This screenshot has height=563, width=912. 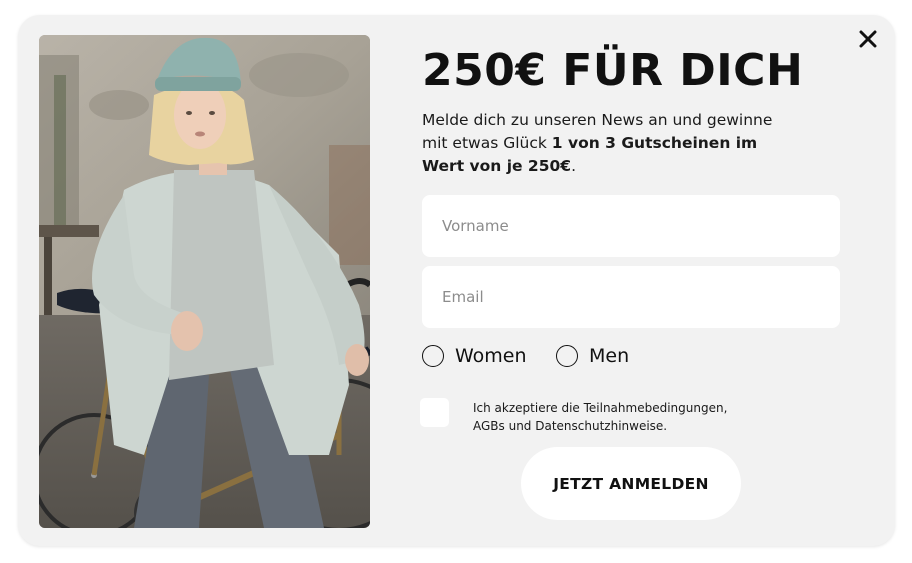 What do you see at coordinates (613, 70) in the screenshot?
I see `popup-title: 250€ FÜR DICH` at bounding box center [613, 70].